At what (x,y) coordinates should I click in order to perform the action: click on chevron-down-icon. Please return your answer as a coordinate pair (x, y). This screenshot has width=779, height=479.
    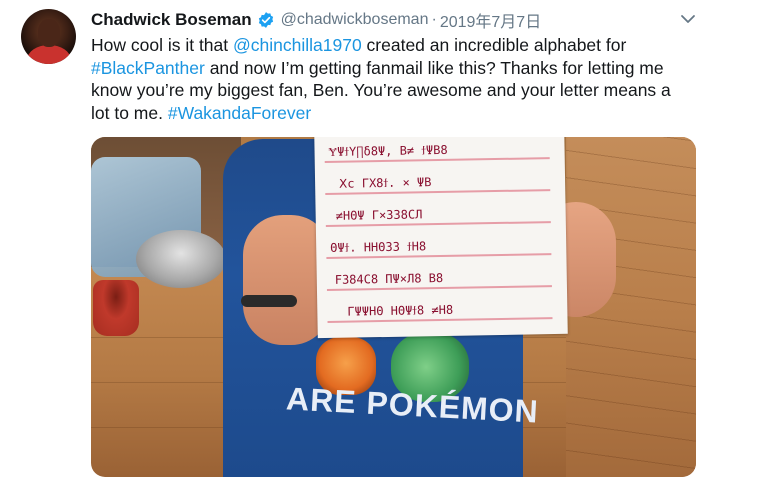
    Looking at the image, I should click on (688, 19).